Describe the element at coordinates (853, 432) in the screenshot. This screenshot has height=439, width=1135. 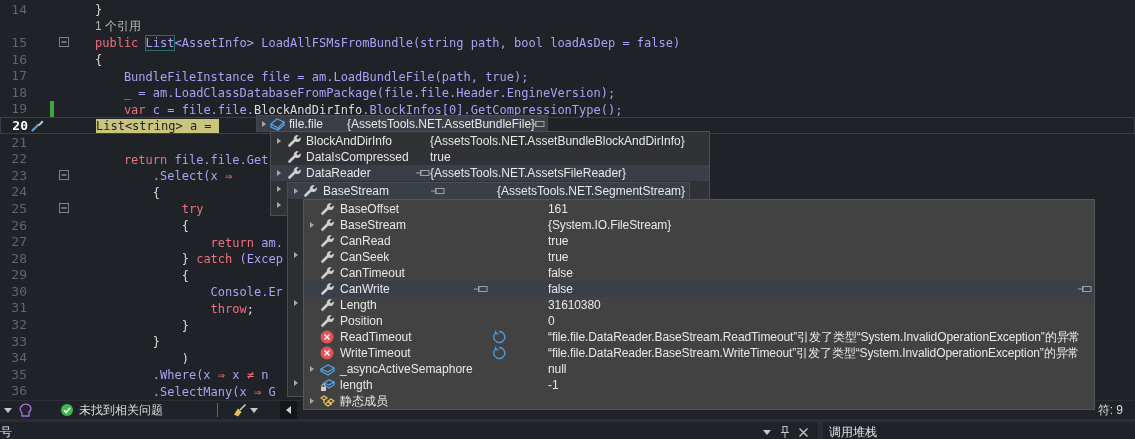
I see `panel-title: 调用堆栈` at that location.